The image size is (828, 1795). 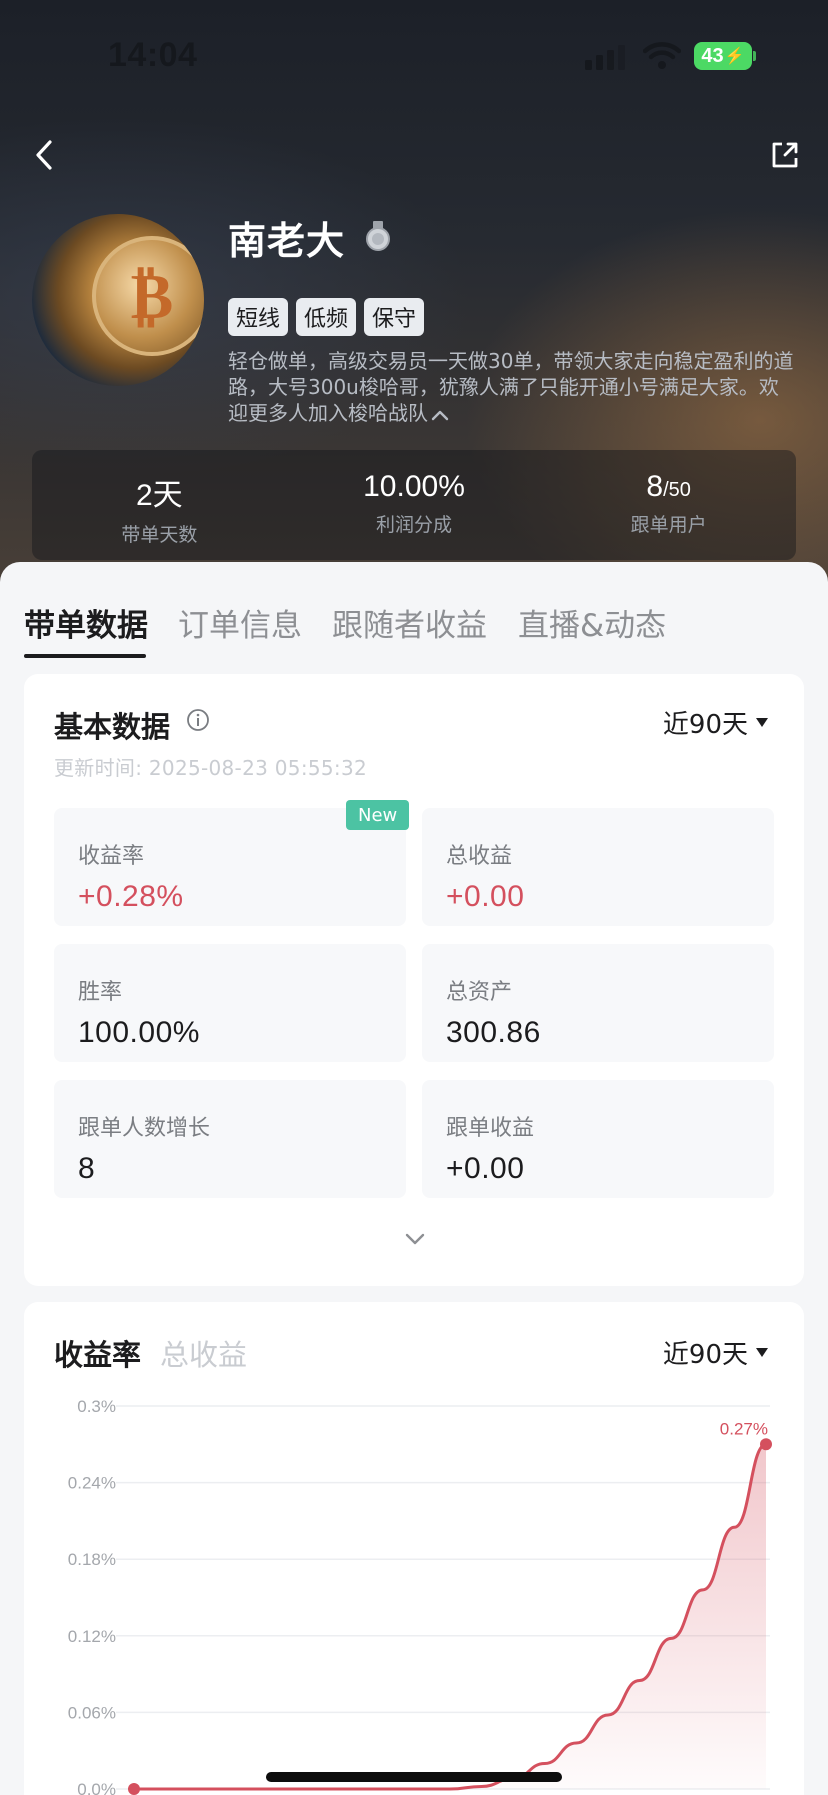 What do you see at coordinates (230, 1139) in the screenshot?
I see `metric-follower-growth: 跟单人数增长 8` at bounding box center [230, 1139].